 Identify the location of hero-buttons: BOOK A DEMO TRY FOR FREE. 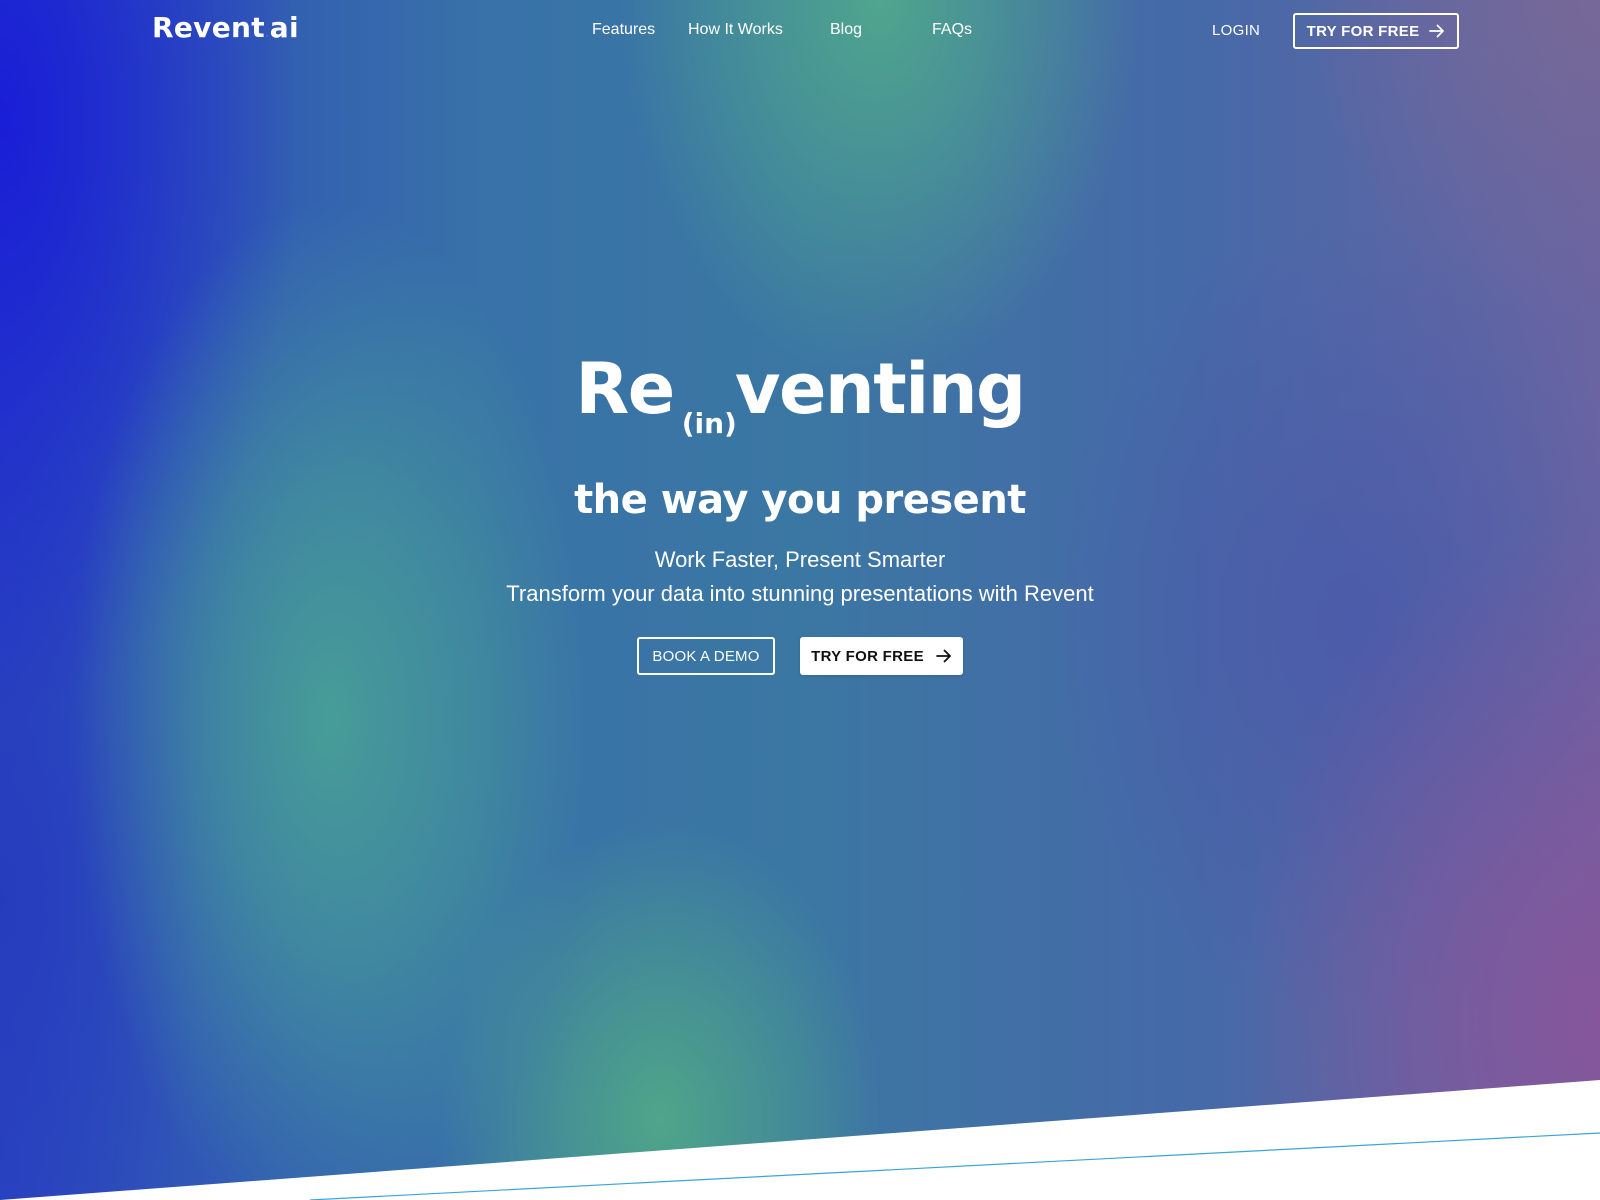
(800, 656).